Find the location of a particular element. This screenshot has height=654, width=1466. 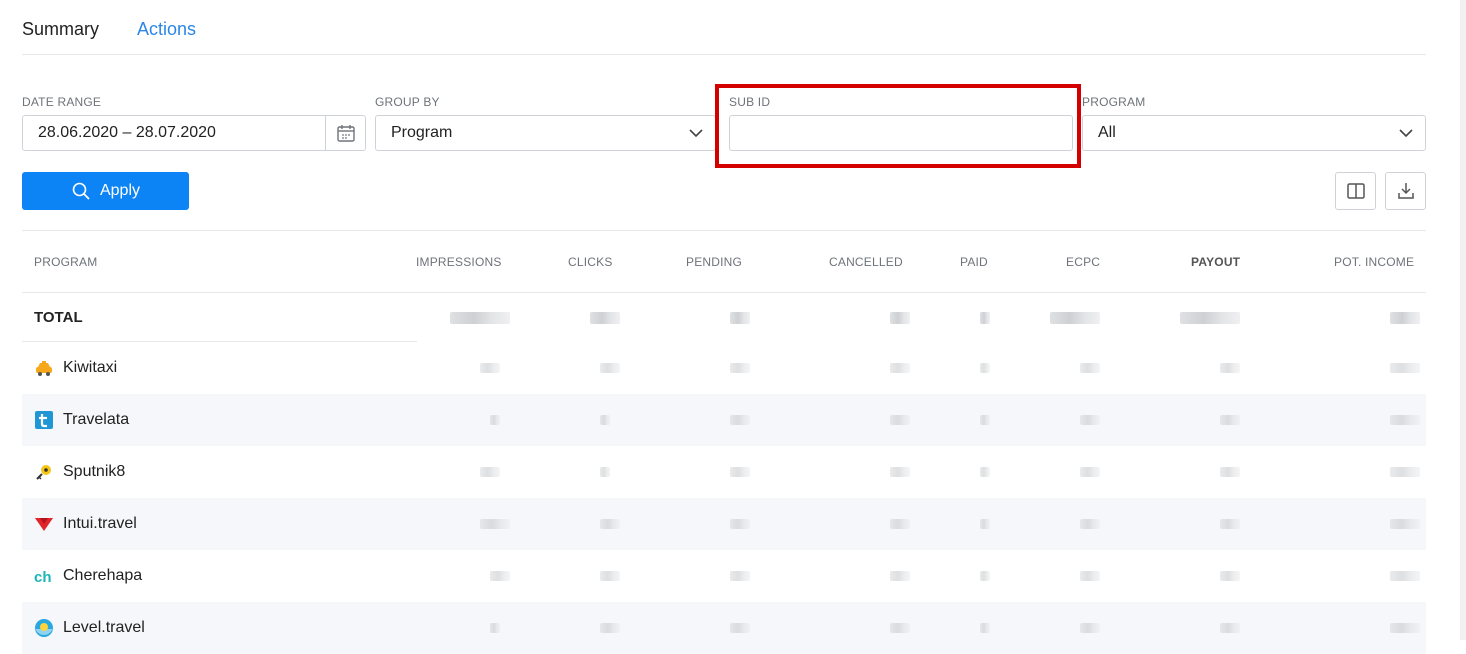

col-pending: PENDING is located at coordinates (714, 262).